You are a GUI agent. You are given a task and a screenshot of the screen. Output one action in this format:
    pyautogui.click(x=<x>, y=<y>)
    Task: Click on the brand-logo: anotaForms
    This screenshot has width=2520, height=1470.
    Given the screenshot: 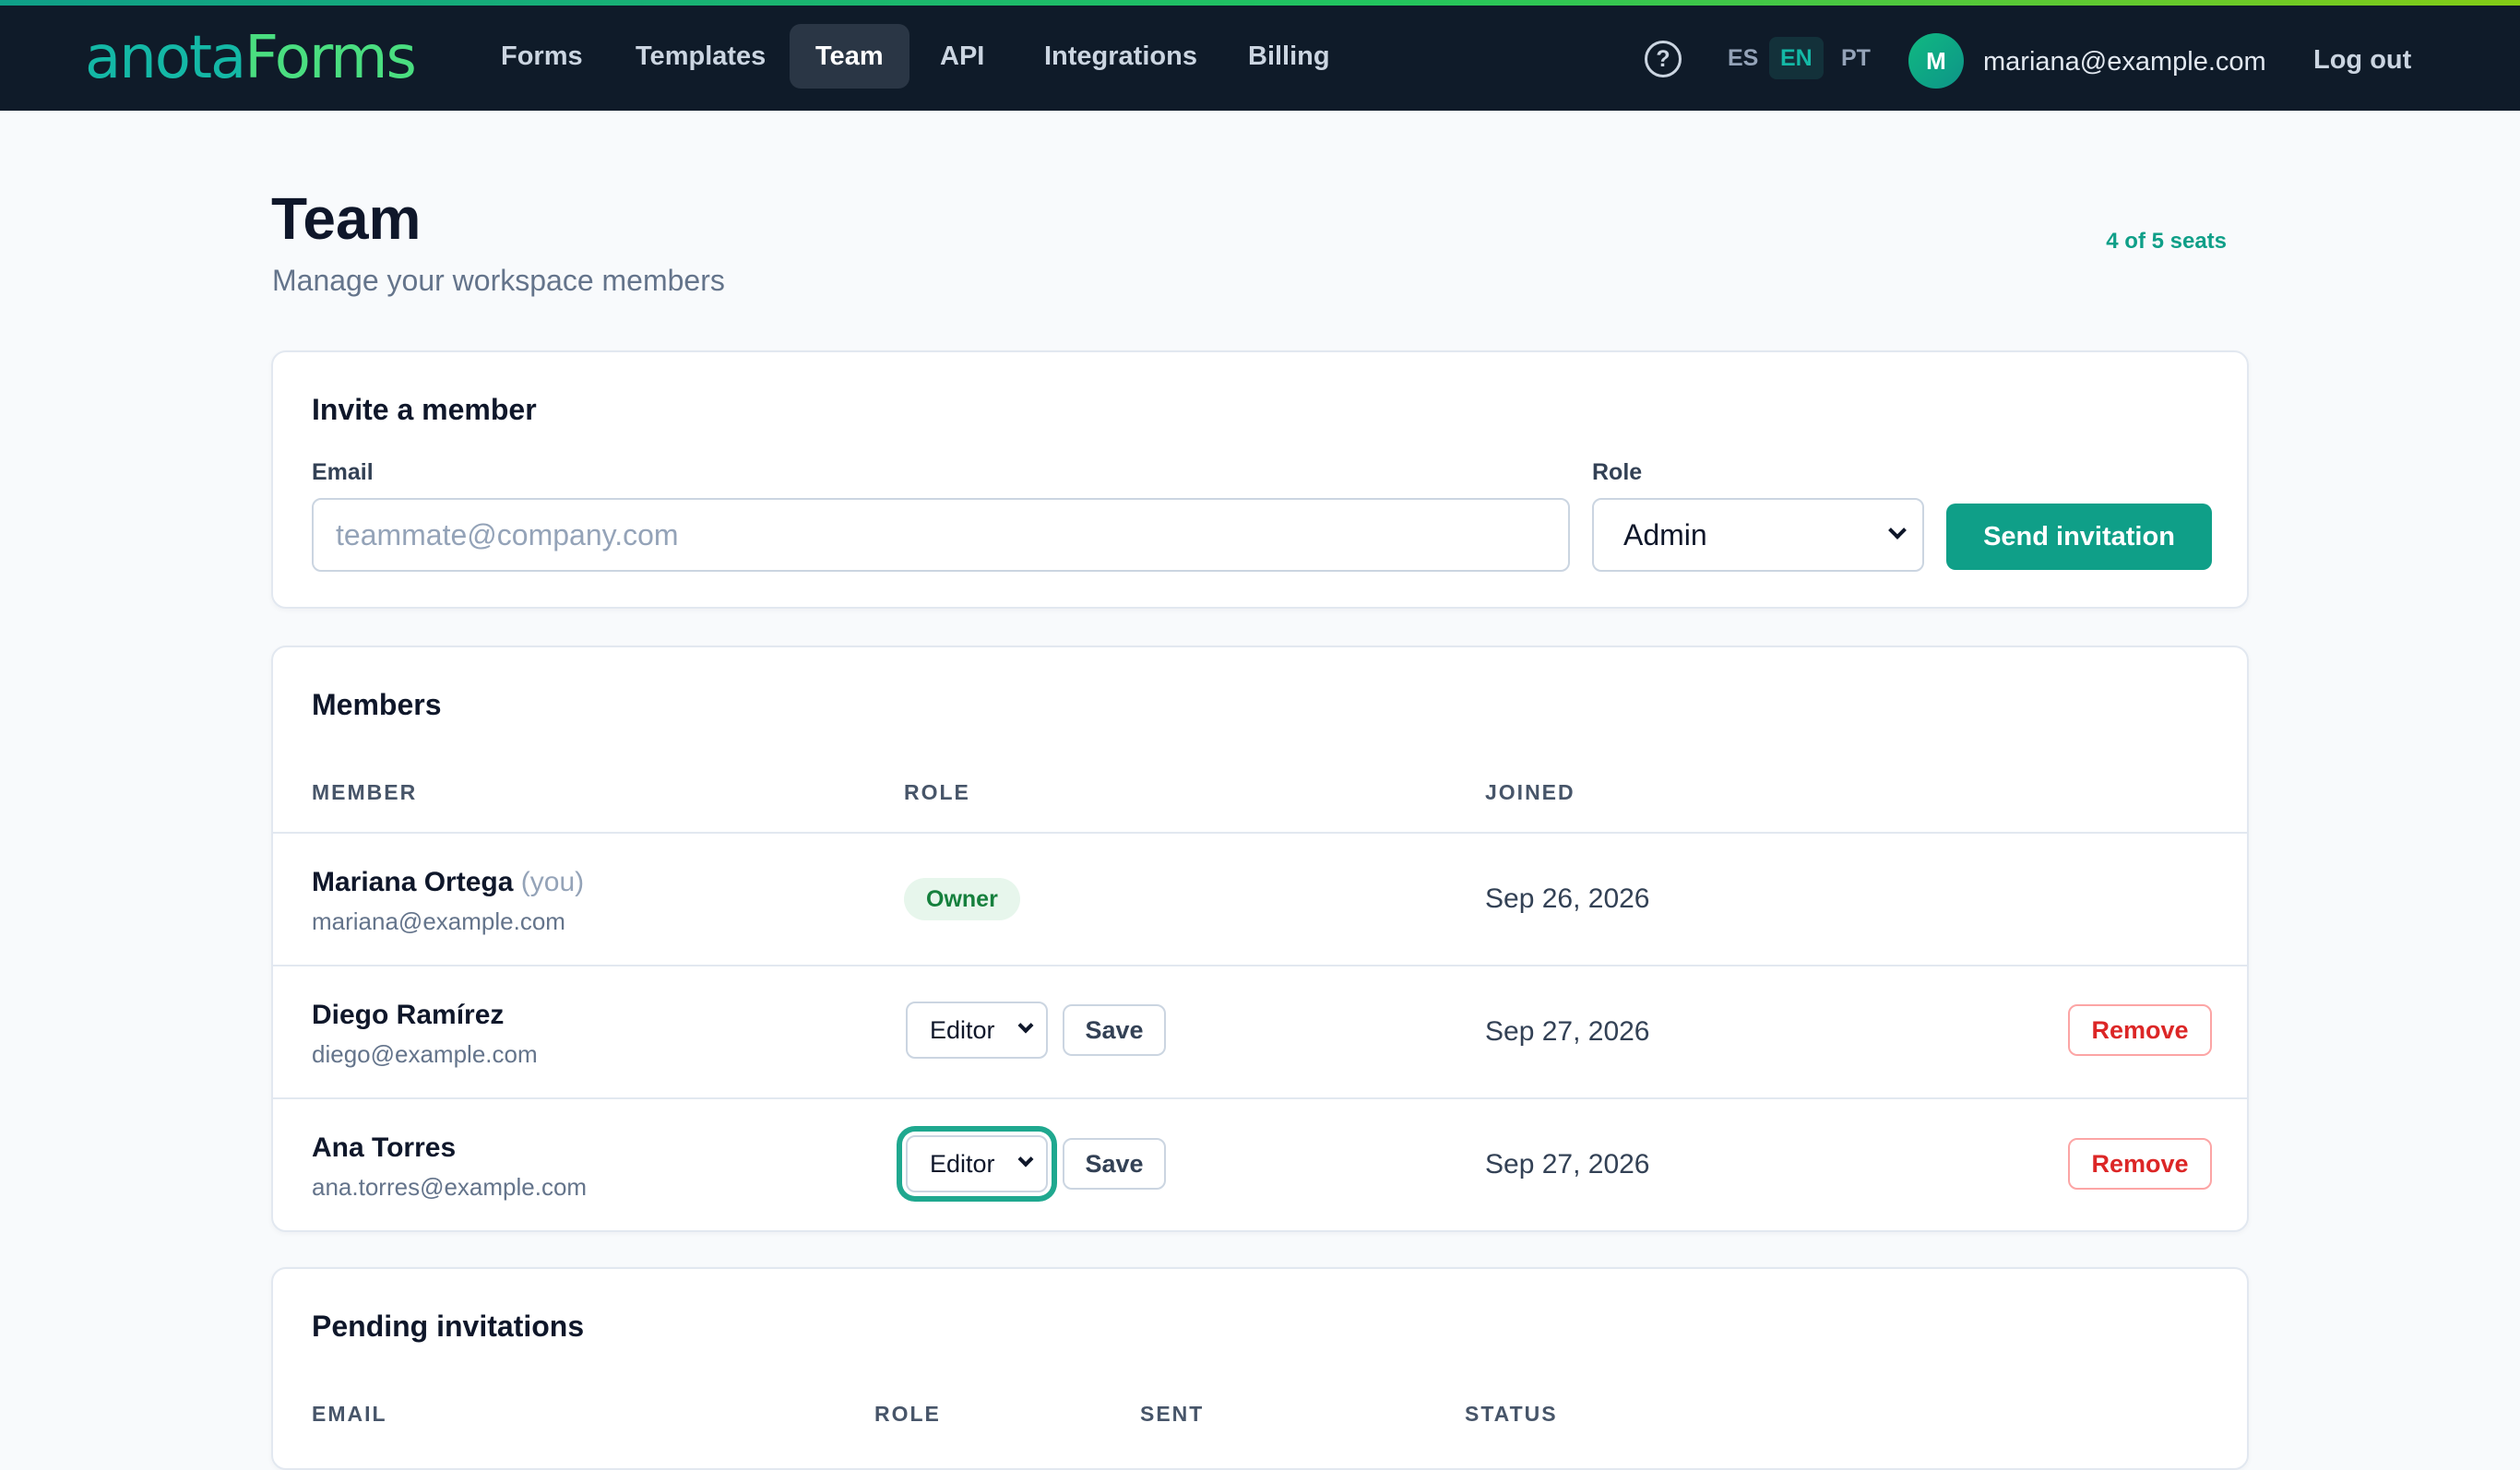 What is the action you would take?
    pyautogui.click(x=251, y=58)
    